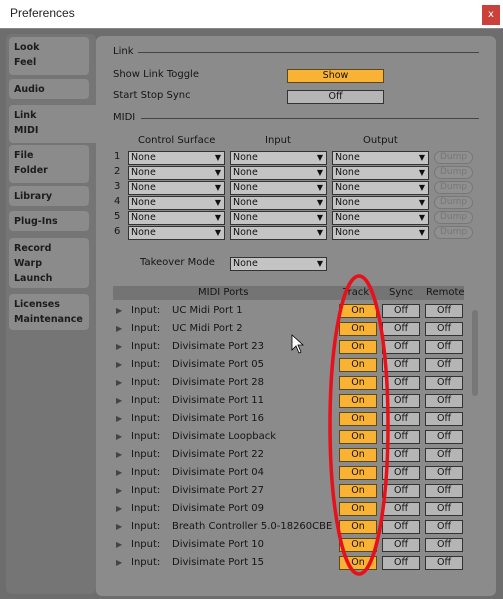  What do you see at coordinates (49, 263) in the screenshot?
I see `sidebar-tab: Record Warp Launch` at bounding box center [49, 263].